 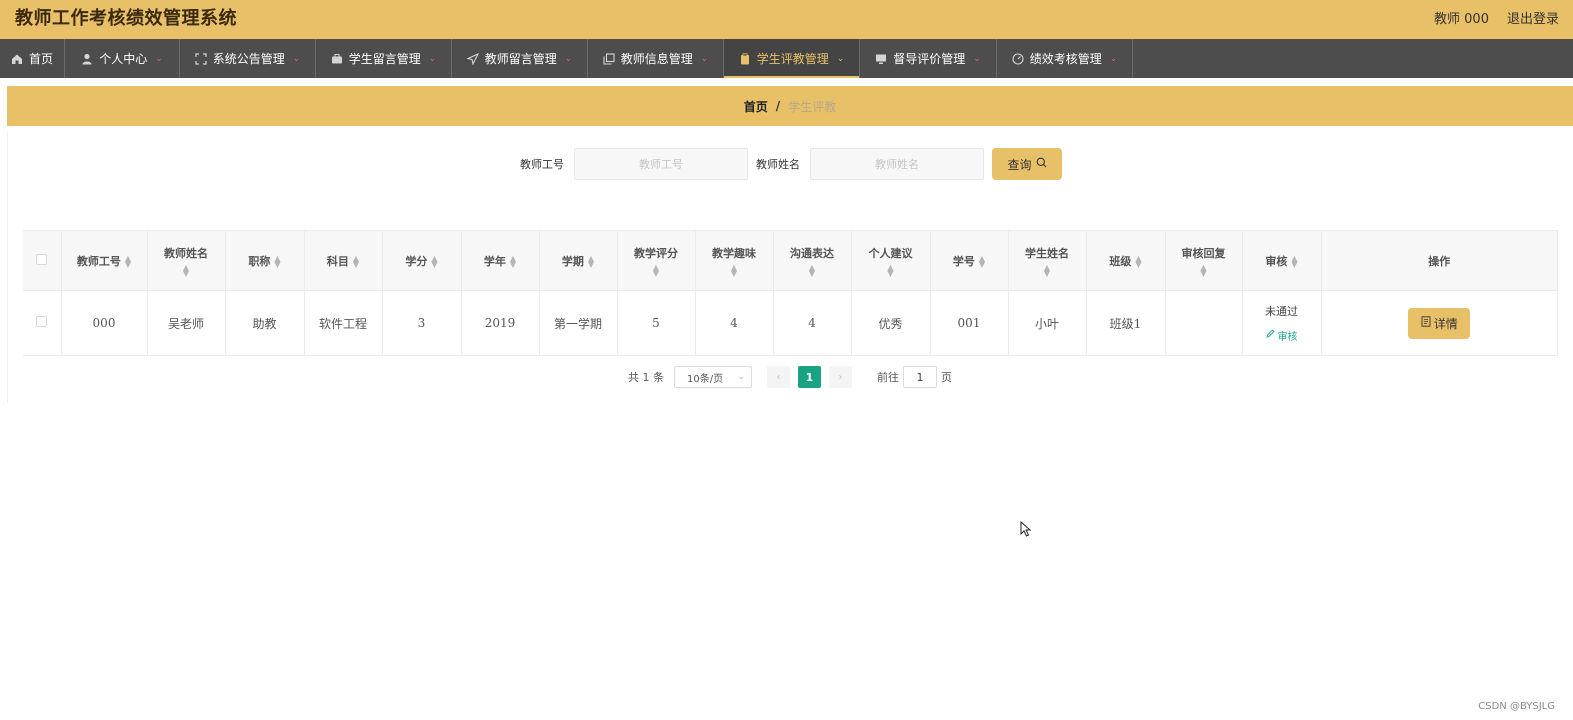 What do you see at coordinates (104, 260) in the screenshot?
I see `header-teacher-id: 教师工号 ▲ ▼` at bounding box center [104, 260].